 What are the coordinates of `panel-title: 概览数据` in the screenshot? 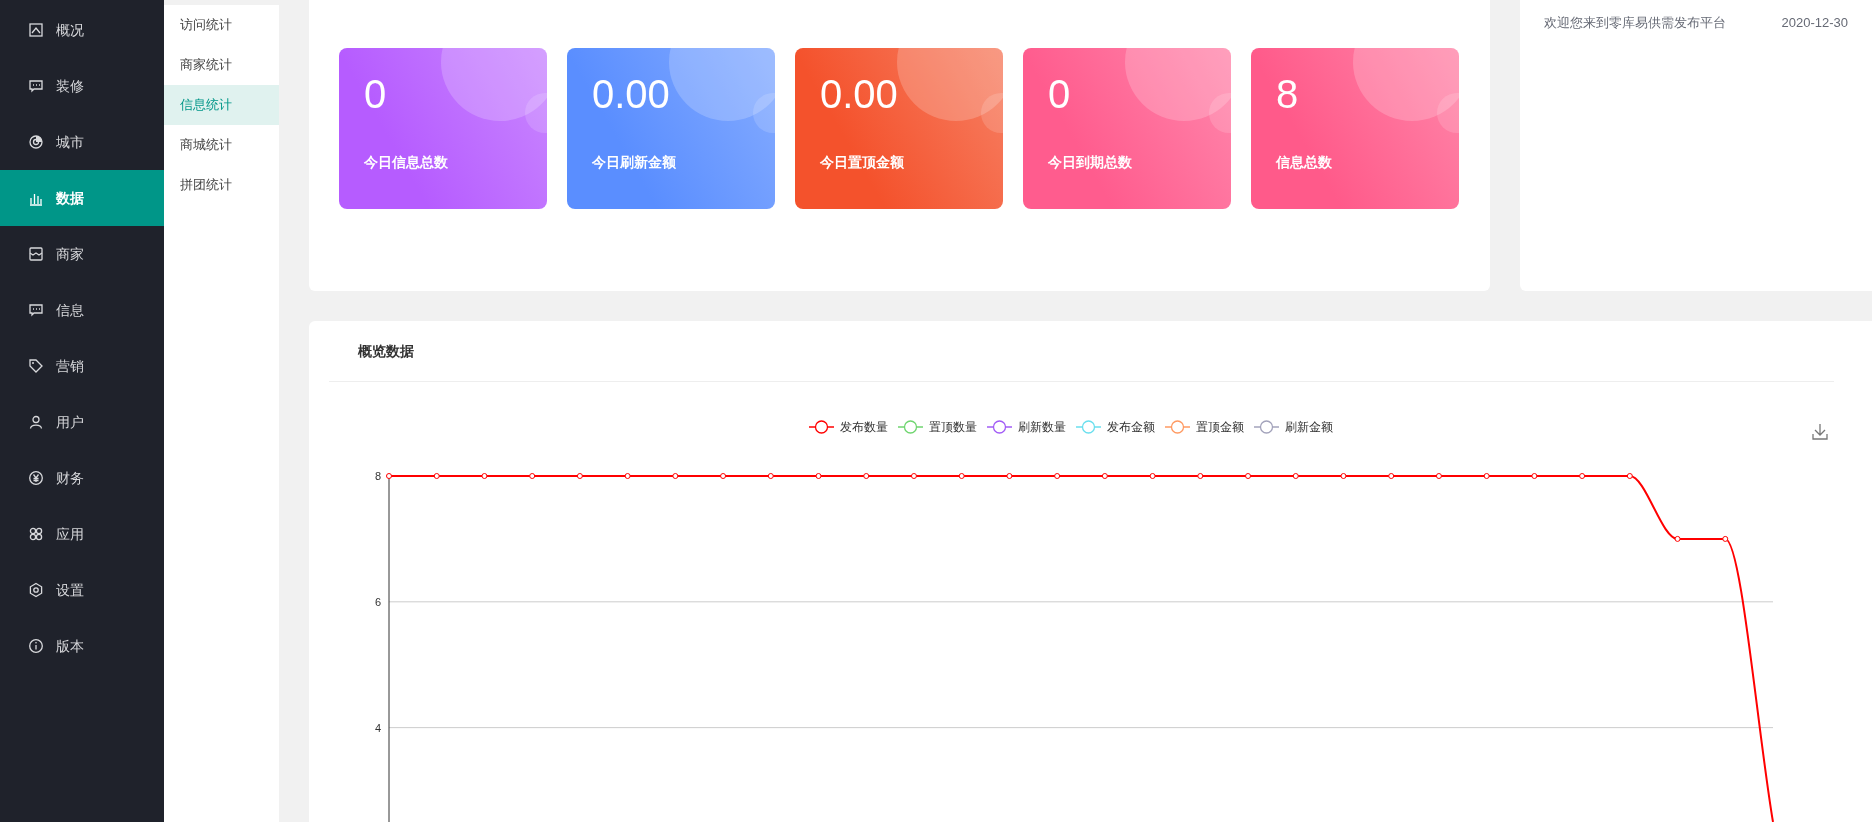 It's located at (386, 351).